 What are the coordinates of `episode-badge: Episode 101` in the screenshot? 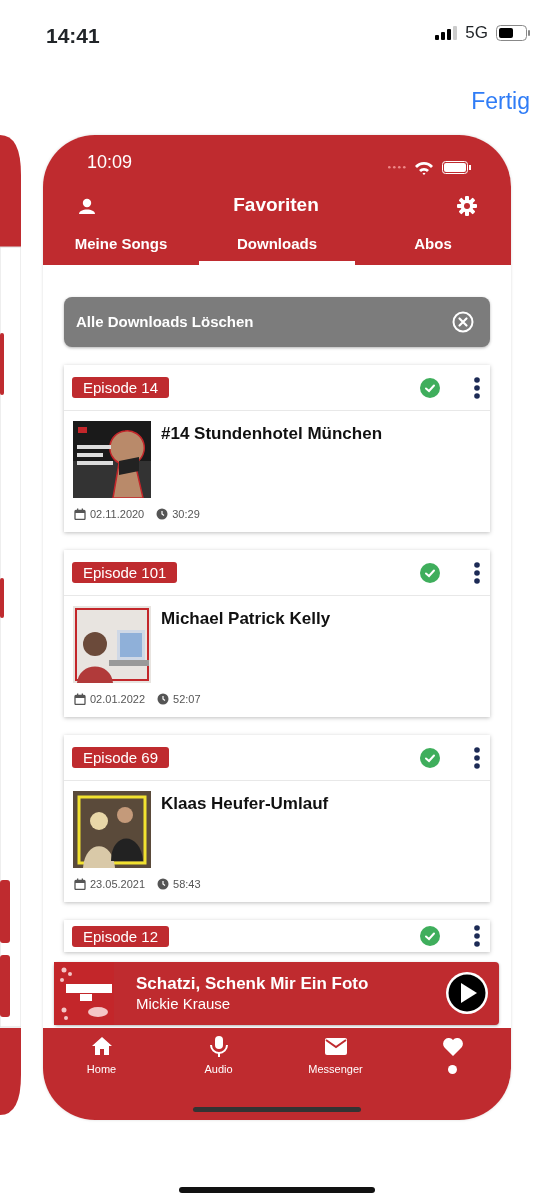 It's located at (125, 572).